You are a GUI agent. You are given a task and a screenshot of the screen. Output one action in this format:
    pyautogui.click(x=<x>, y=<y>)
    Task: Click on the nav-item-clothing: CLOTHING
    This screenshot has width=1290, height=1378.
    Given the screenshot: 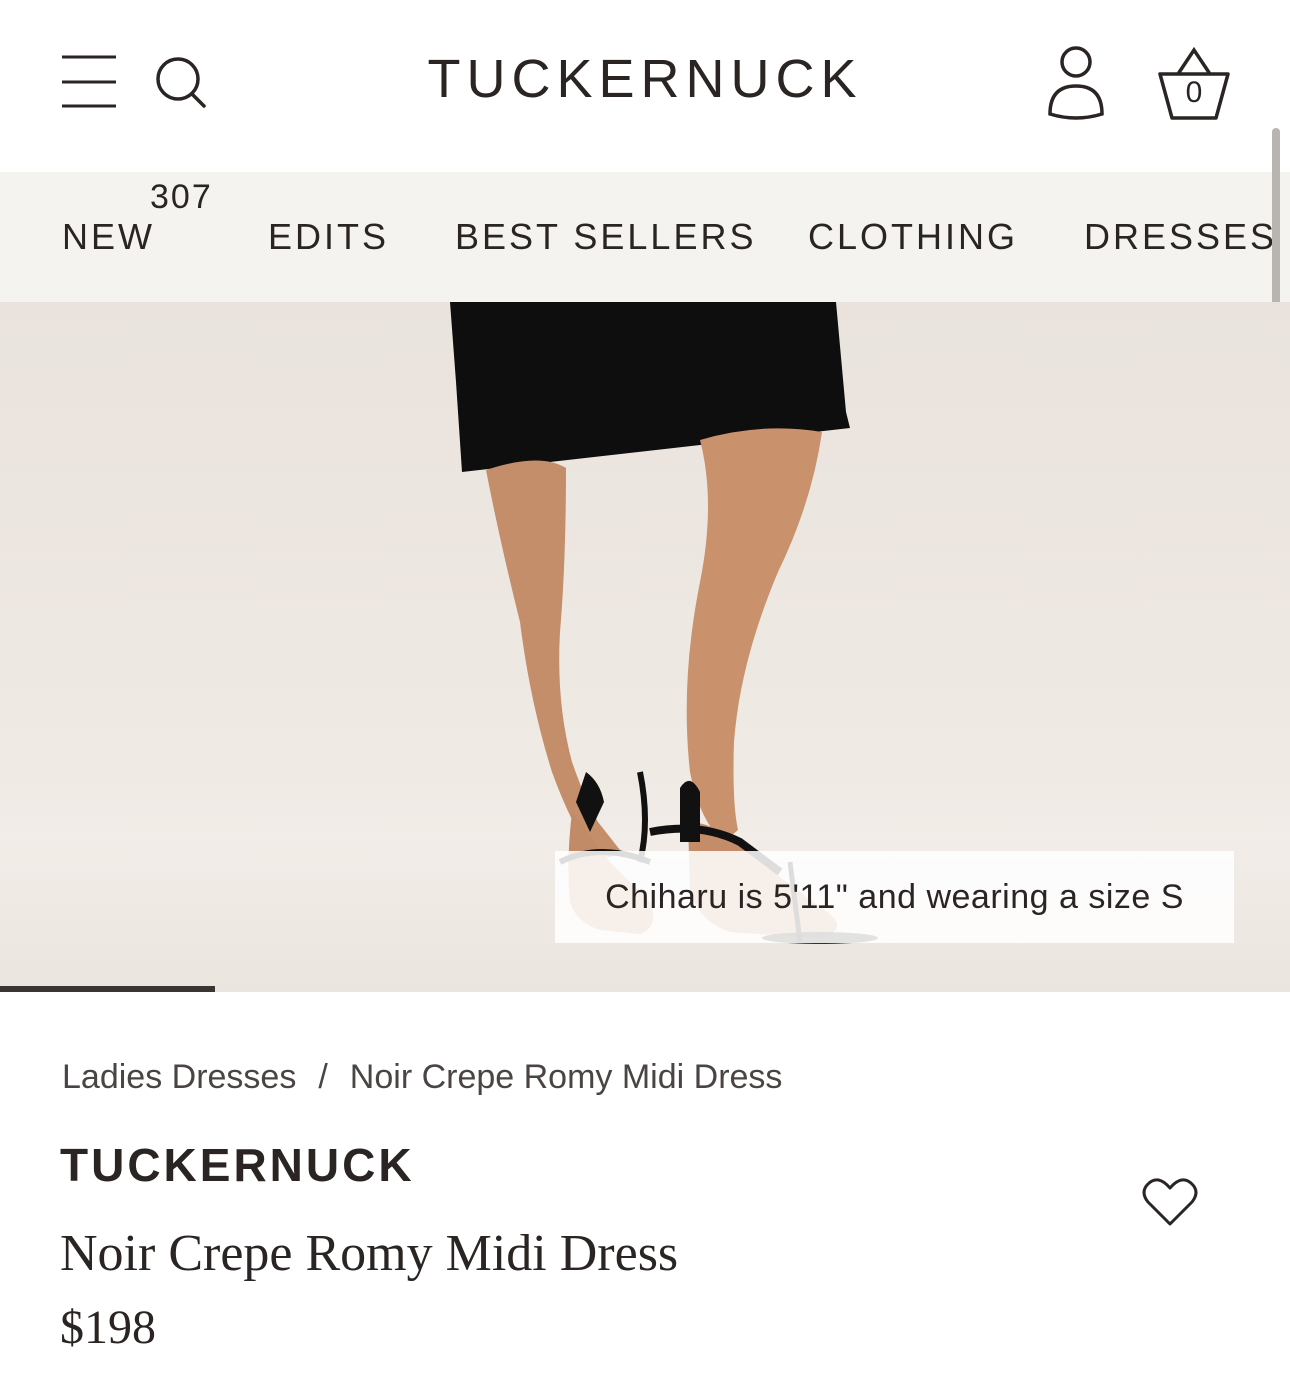 What is the action you would take?
    pyautogui.click(x=913, y=237)
    